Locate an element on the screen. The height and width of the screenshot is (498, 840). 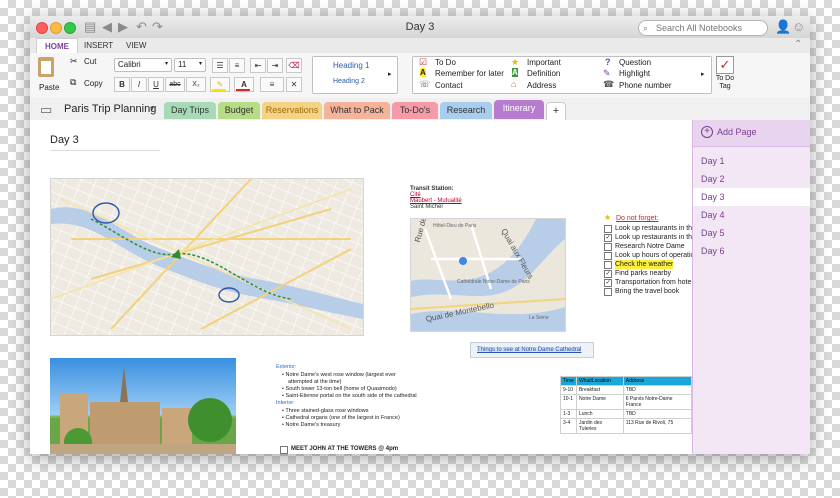
style-heading-1: Heading 1 is located at coordinates (351, 65).